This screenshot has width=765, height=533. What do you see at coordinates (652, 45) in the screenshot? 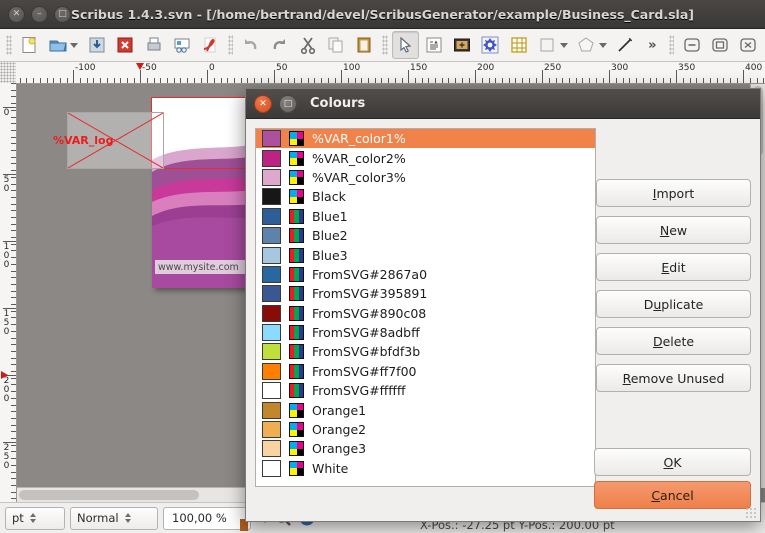
I see `toolbar-overflow-icon: »` at bounding box center [652, 45].